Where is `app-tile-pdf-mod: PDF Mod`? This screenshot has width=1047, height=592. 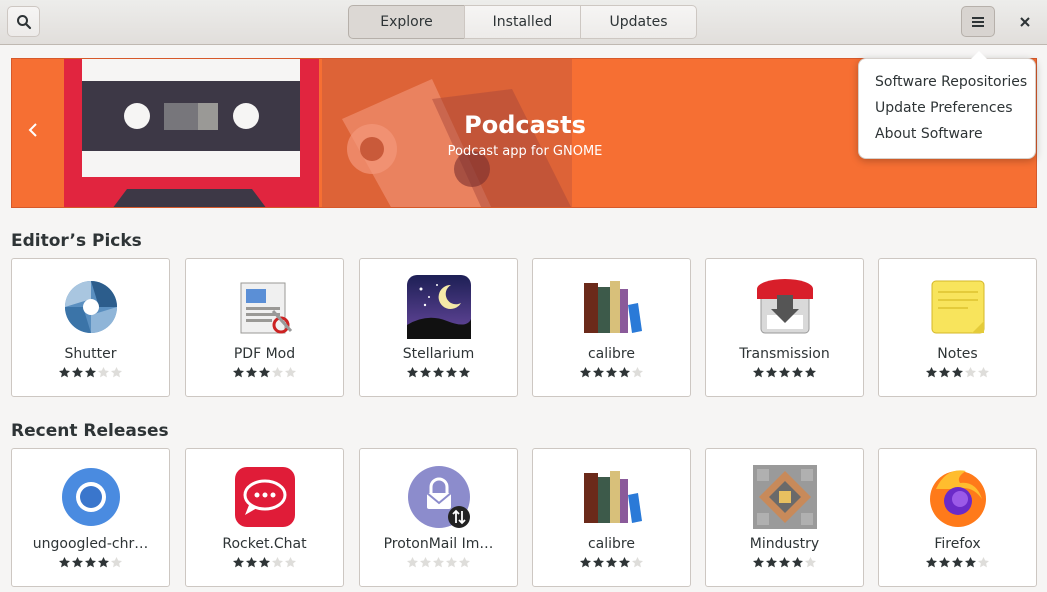 app-tile-pdf-mod: PDF Mod is located at coordinates (264, 327).